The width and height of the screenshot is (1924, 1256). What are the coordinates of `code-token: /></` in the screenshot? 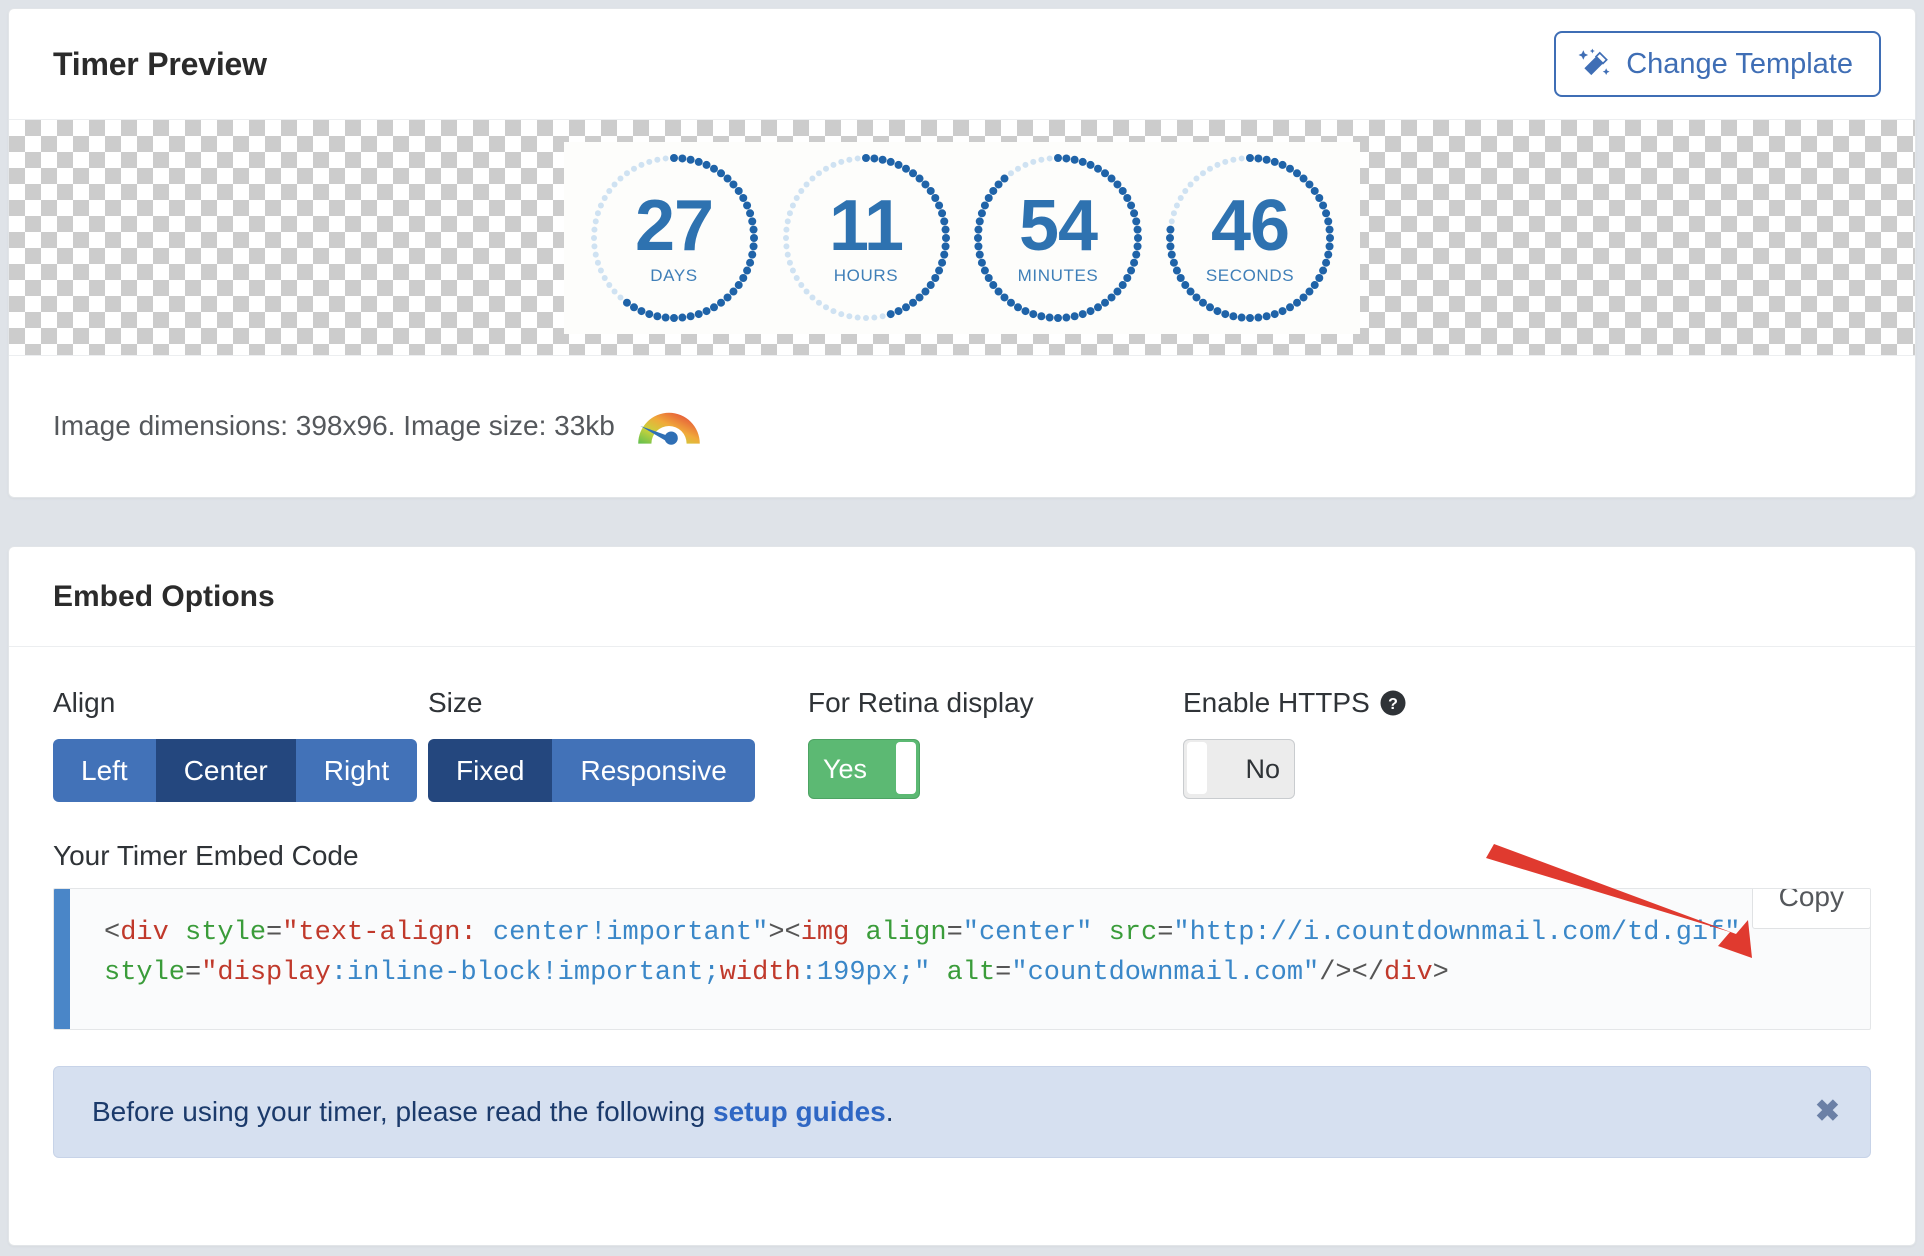 It's located at (1352, 973).